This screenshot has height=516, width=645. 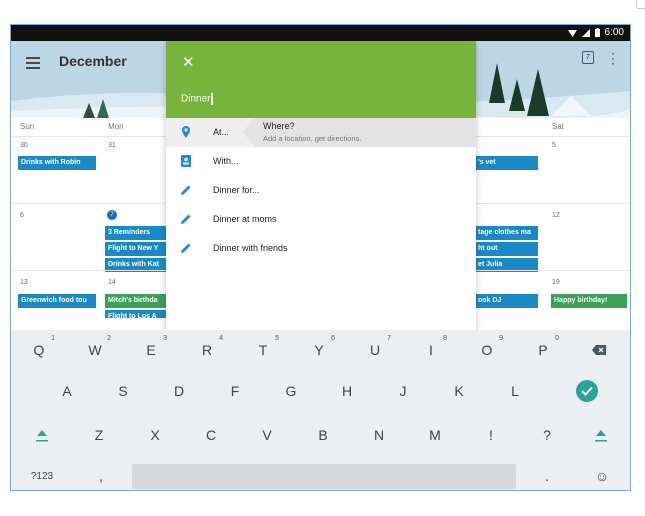 What do you see at coordinates (572, 33) in the screenshot?
I see `wifi-icon` at bounding box center [572, 33].